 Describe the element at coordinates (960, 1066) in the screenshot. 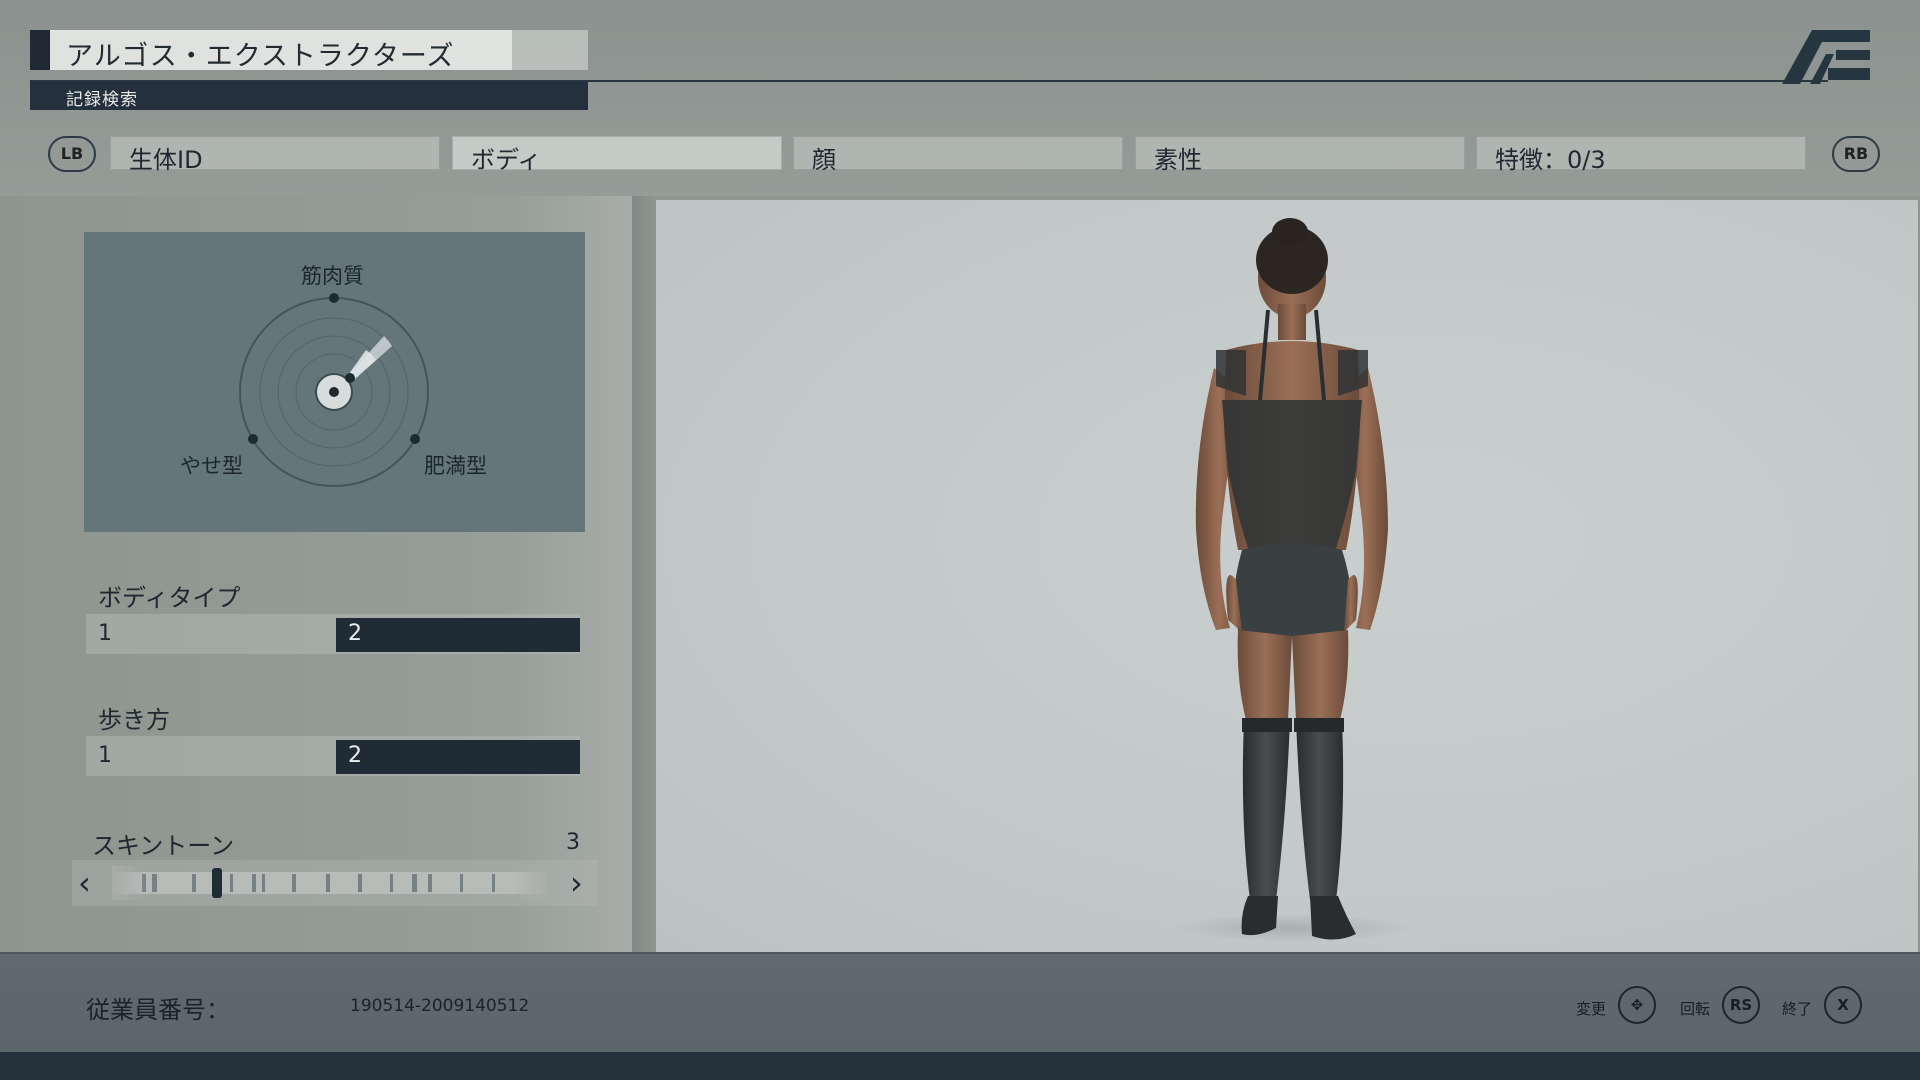

I see `bottom-strip` at that location.